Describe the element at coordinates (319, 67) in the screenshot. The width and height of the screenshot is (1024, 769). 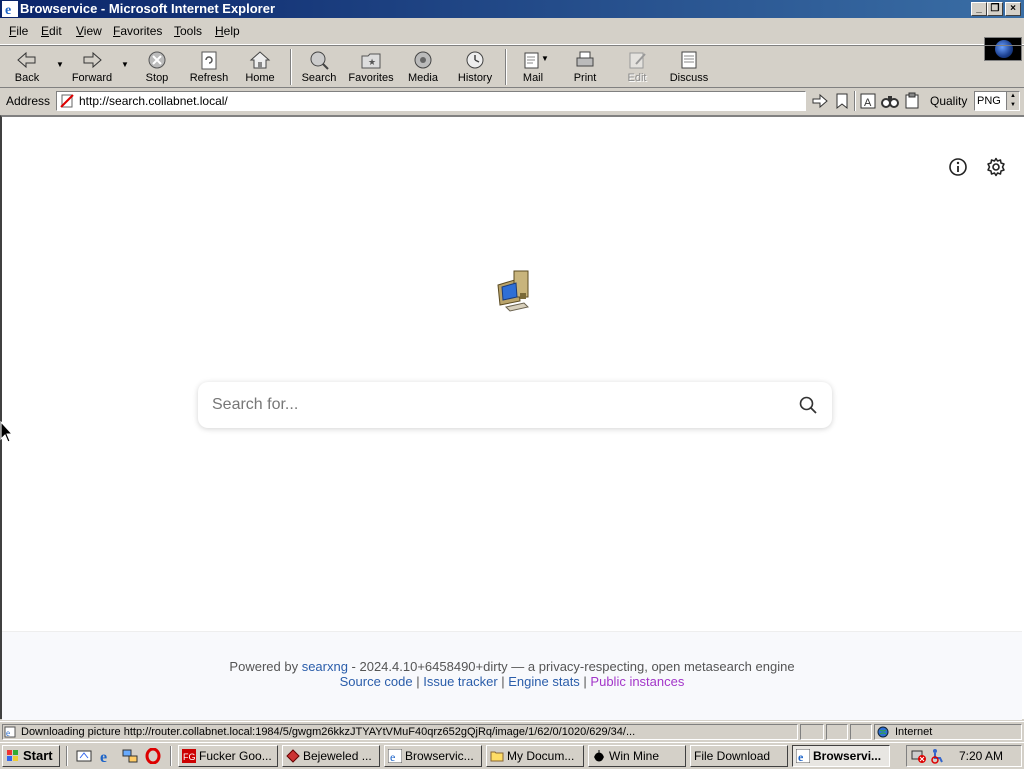
I see `search-button: Search` at that location.